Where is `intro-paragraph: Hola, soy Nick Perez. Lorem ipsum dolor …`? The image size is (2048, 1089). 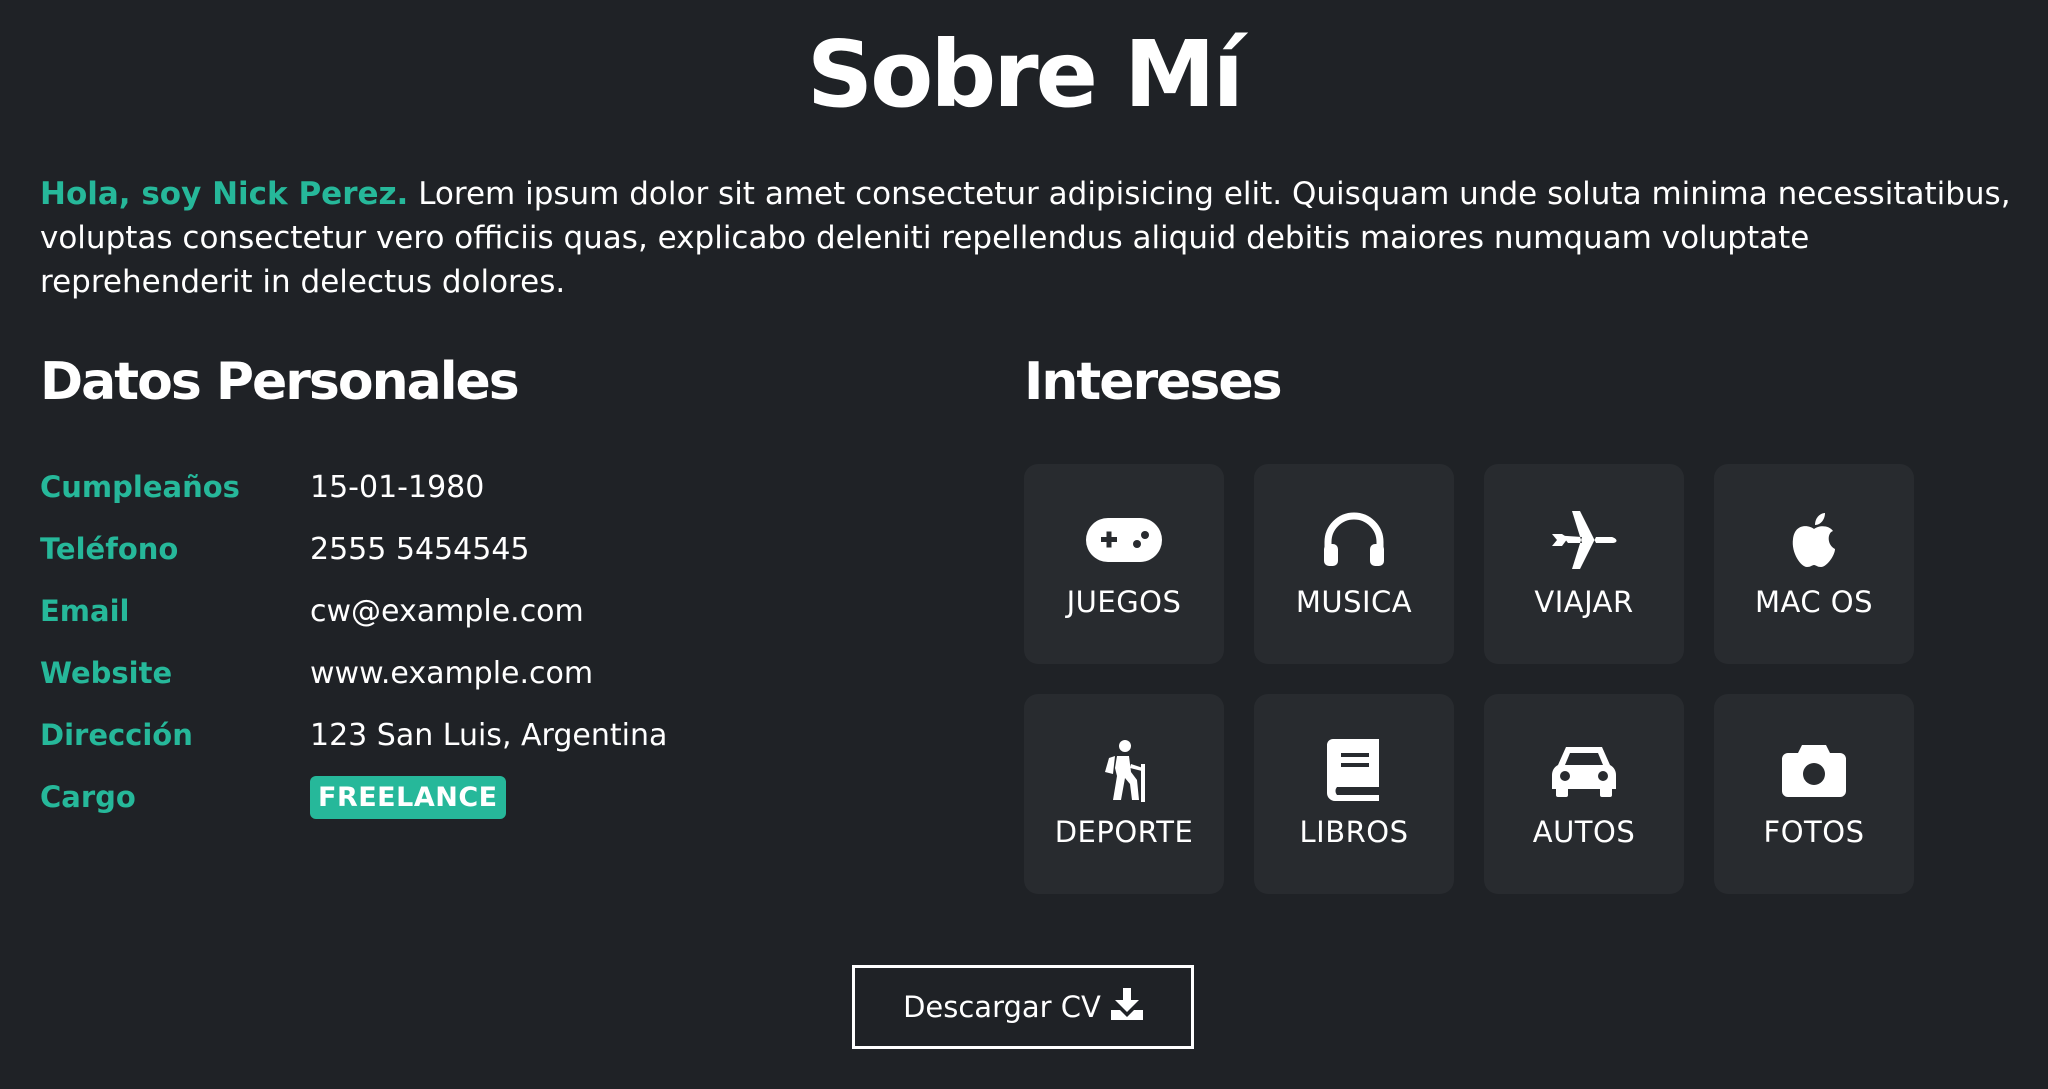
intro-paragraph: Hola, soy Nick Perez. Lorem ipsum dolor … is located at coordinates (1027, 238).